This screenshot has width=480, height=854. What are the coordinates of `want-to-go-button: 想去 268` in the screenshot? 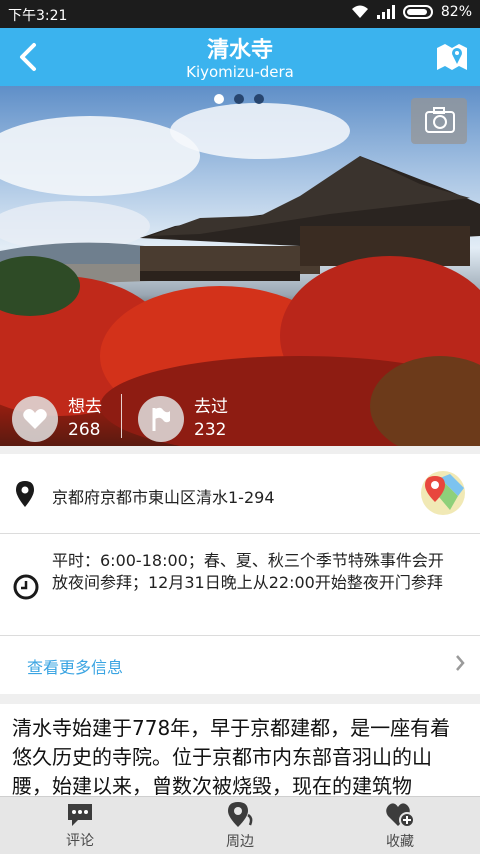 It's located at (57, 419).